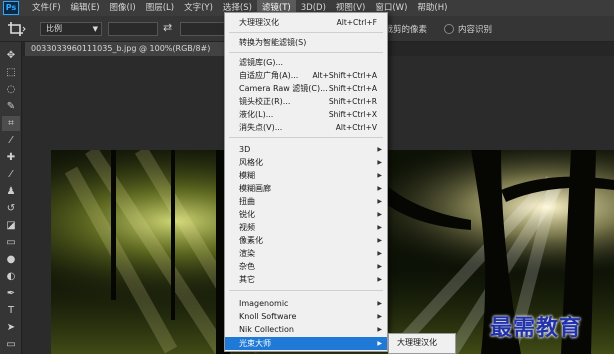  What do you see at coordinates (11, 327) in the screenshot?
I see `path-select-tool-icon: ➤` at bounding box center [11, 327].